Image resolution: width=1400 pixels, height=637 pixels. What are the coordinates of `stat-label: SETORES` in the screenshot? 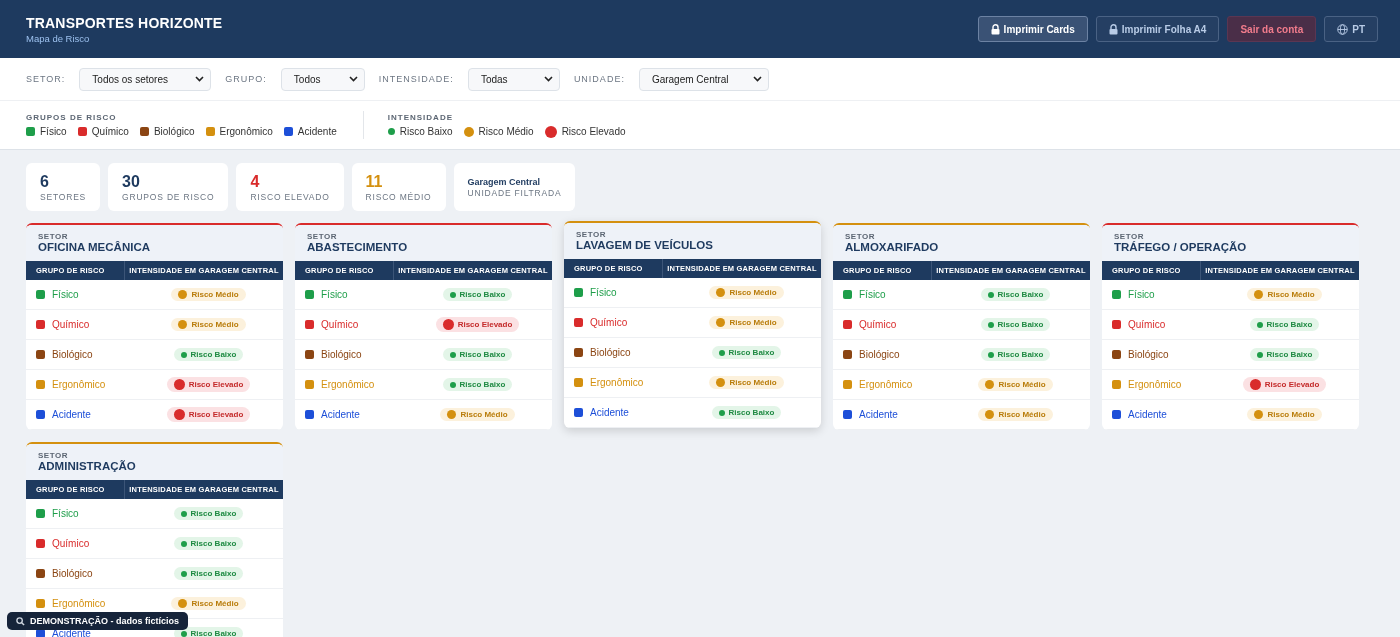 It's located at (63, 196).